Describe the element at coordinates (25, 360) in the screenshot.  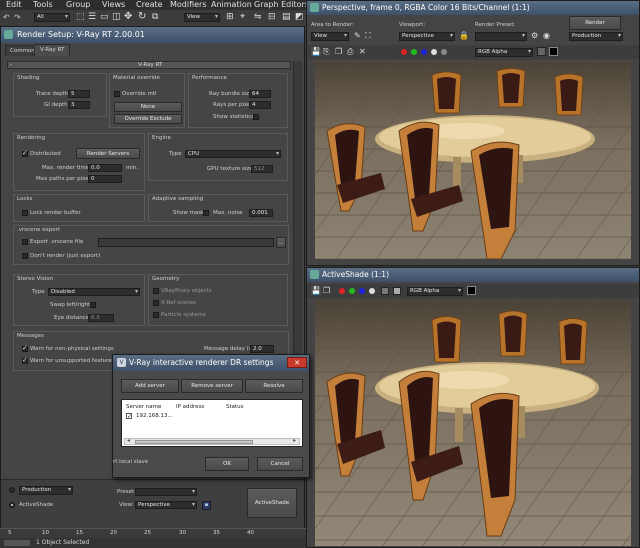
I see `warn-unsupported-checkbox` at that location.